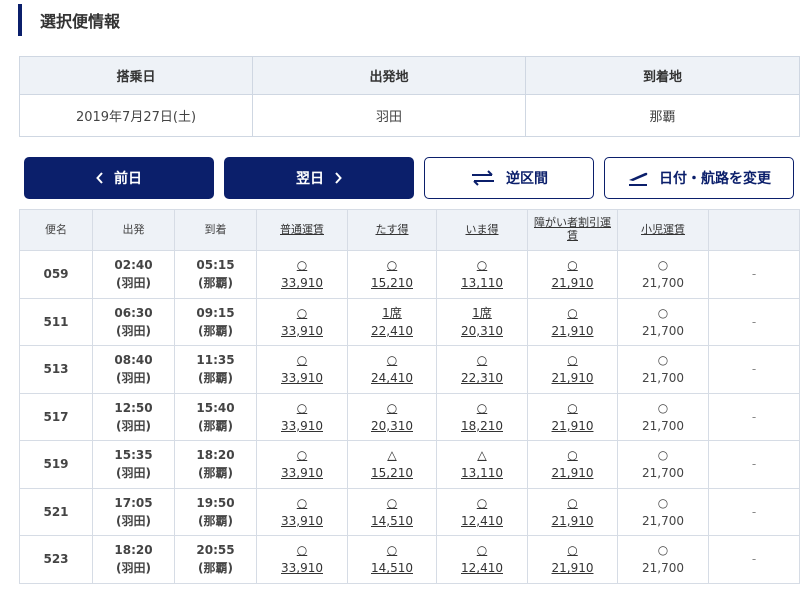 The image size is (811, 591). What do you see at coordinates (527, 179) in the screenshot?
I see `reverse-route-label: 逆区間` at bounding box center [527, 179].